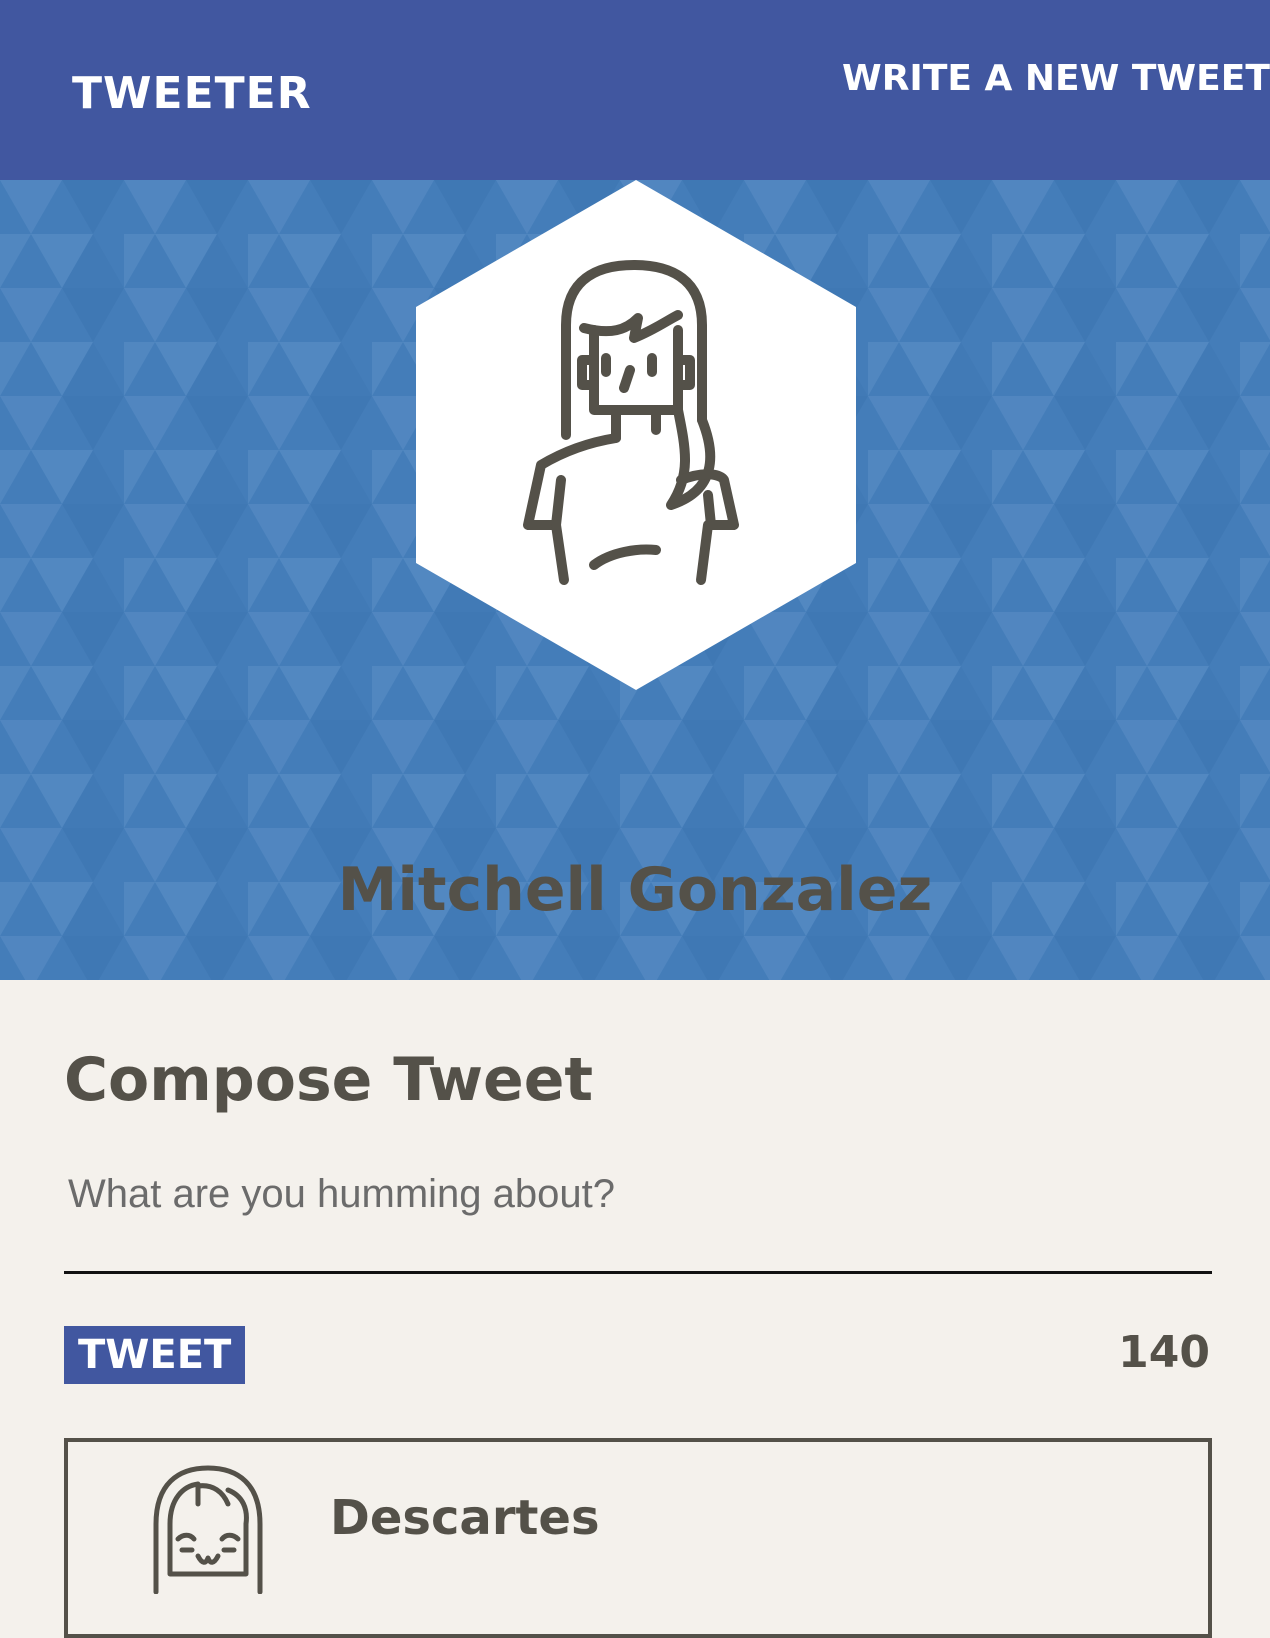 The image size is (1270, 1638). What do you see at coordinates (329, 1080) in the screenshot?
I see `compose-title: Compose Tweet` at bounding box center [329, 1080].